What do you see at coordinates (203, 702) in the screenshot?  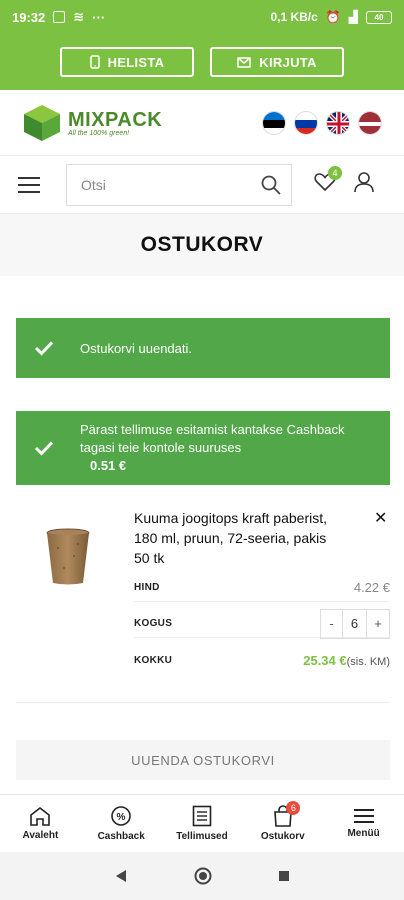 I see `divider` at bounding box center [203, 702].